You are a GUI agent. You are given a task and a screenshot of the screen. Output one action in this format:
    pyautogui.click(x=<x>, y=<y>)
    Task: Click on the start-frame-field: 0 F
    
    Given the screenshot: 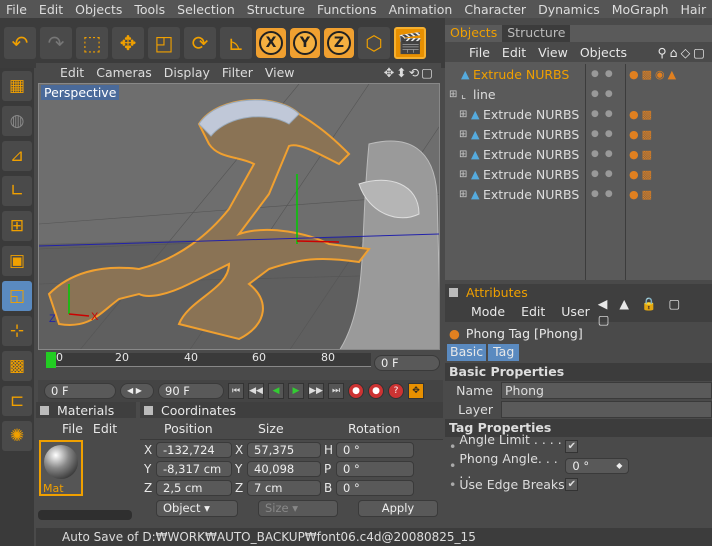 What is the action you would take?
    pyautogui.click(x=80, y=391)
    